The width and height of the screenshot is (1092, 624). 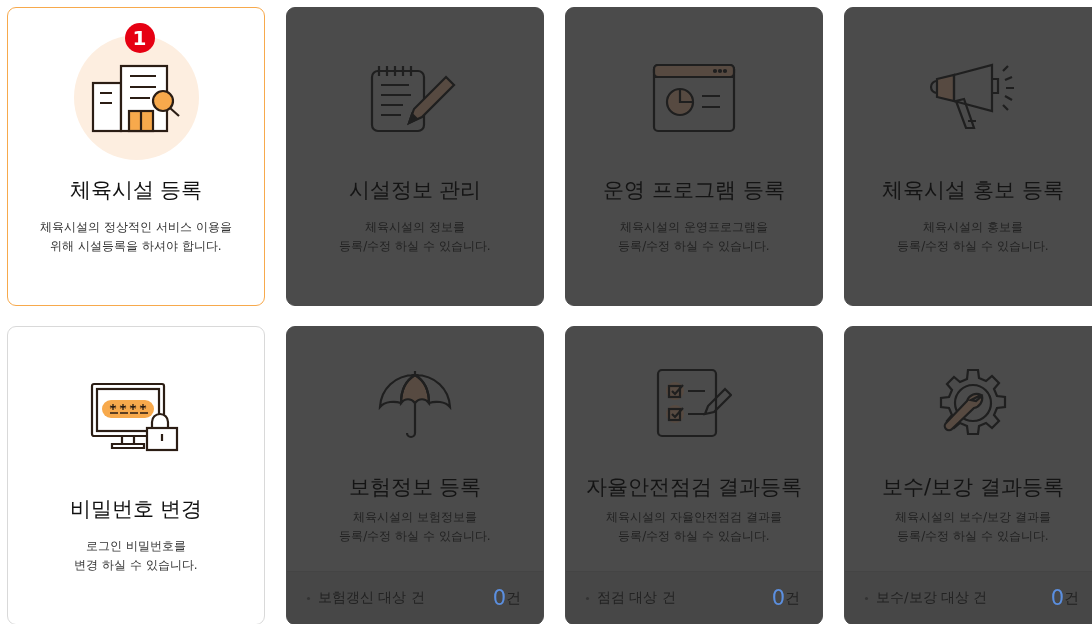 I want to click on card-description: 체육시설의 정상적인 서비스 이용을 위해 시설등록을 하셔야 합니다., so click(x=136, y=237).